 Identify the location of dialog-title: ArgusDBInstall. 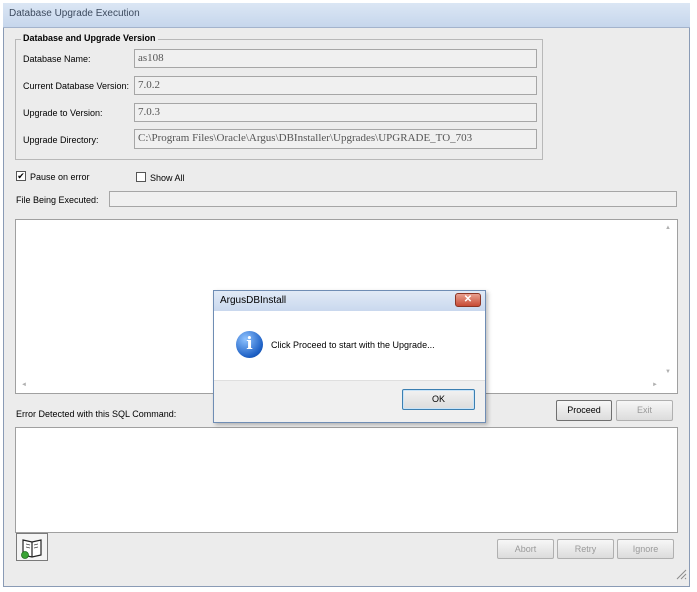
(253, 300).